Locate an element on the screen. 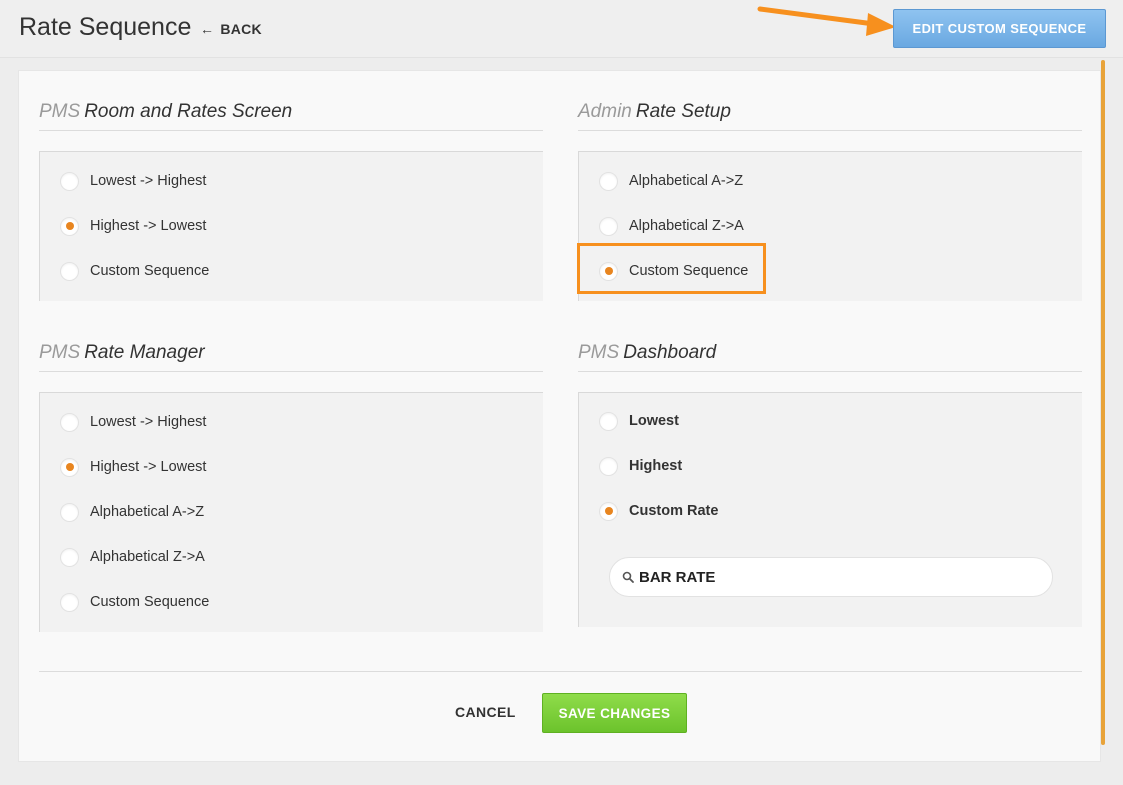 This screenshot has height=785, width=1123. radio-option: Custom Rate is located at coordinates (658, 511).